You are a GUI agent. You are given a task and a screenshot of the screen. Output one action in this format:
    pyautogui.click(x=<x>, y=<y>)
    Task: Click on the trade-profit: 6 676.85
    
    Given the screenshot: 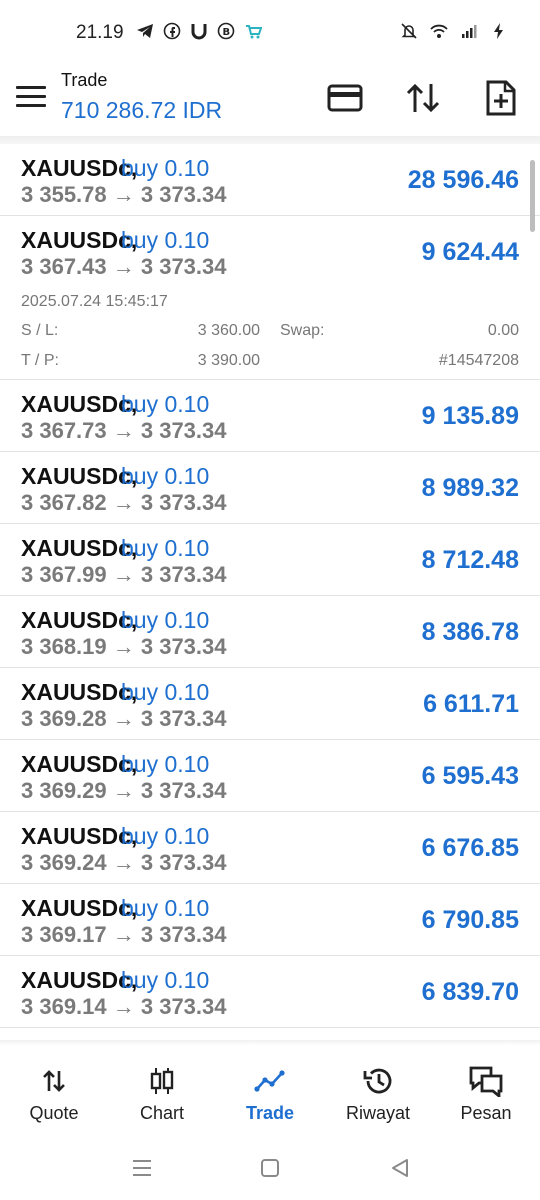 What is the action you would take?
    pyautogui.click(x=470, y=848)
    